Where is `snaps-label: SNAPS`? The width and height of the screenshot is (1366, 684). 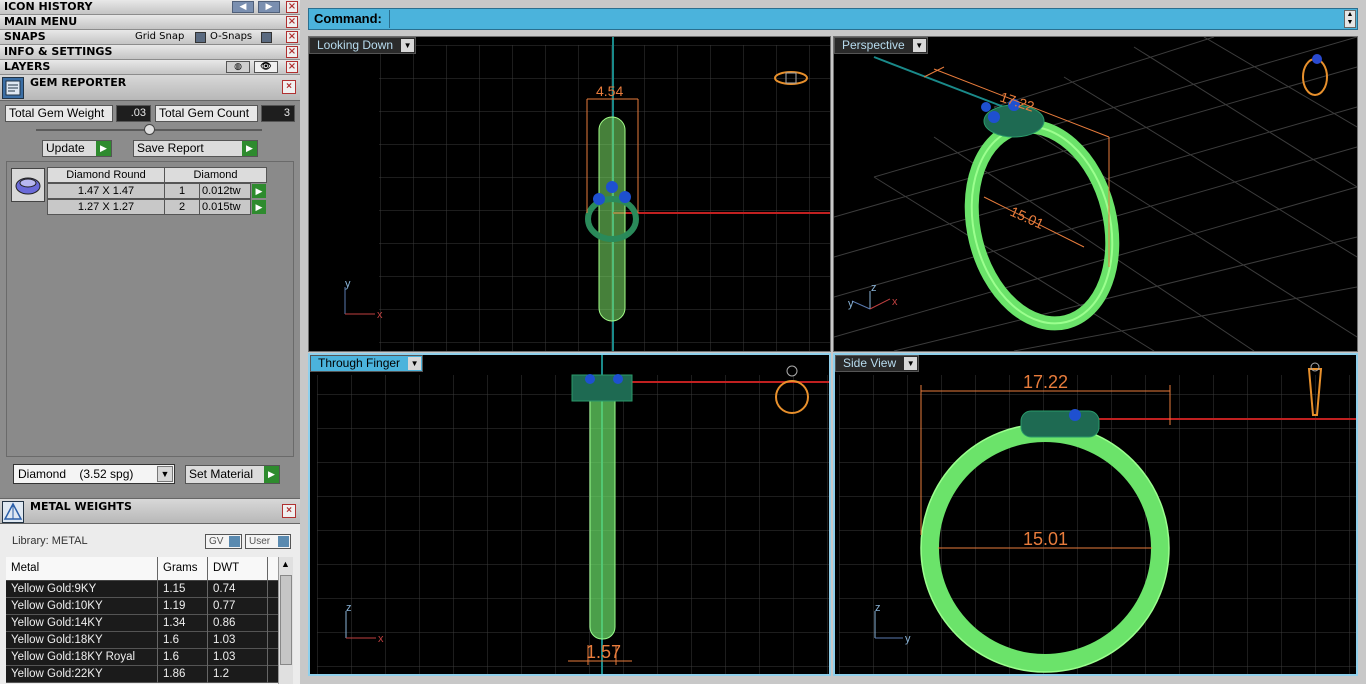
snaps-label: SNAPS is located at coordinates (25, 36).